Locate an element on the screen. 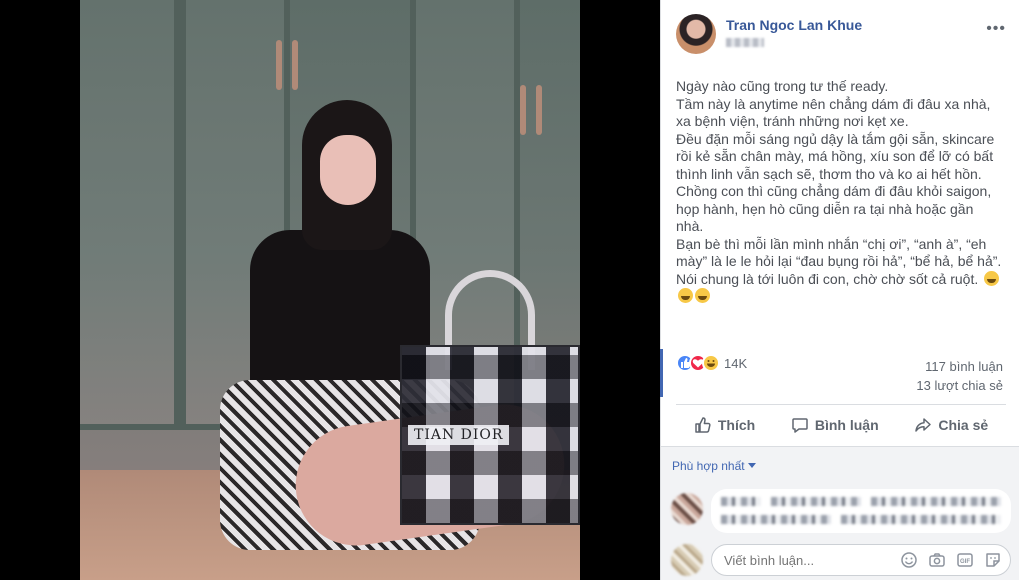 The height and width of the screenshot is (580, 1019). thumbs-up-icon is located at coordinates (703, 425).